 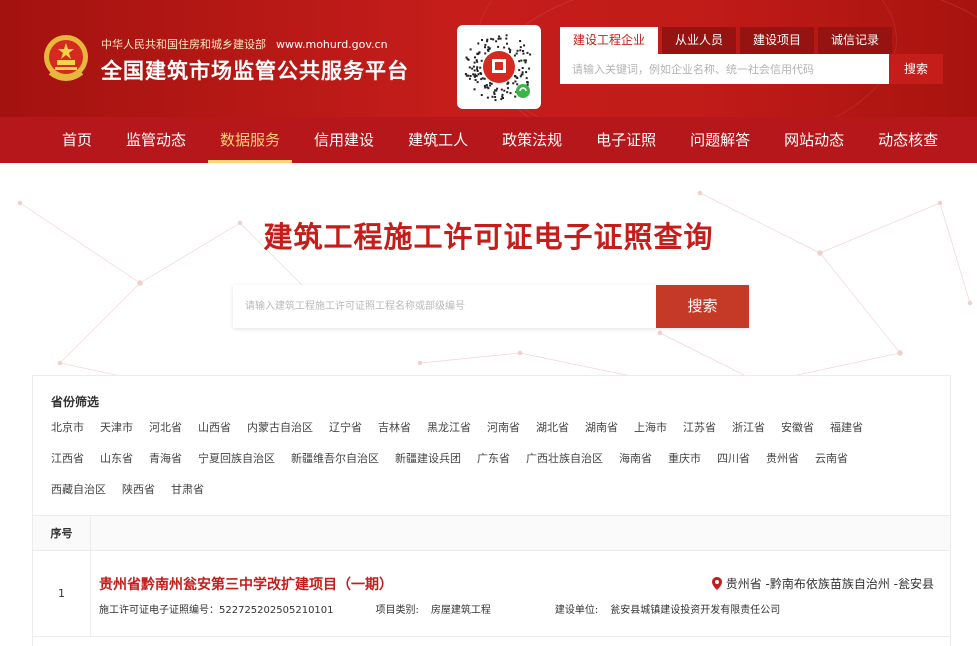 What do you see at coordinates (67, 427) in the screenshot?
I see `province-option: 北京市` at bounding box center [67, 427].